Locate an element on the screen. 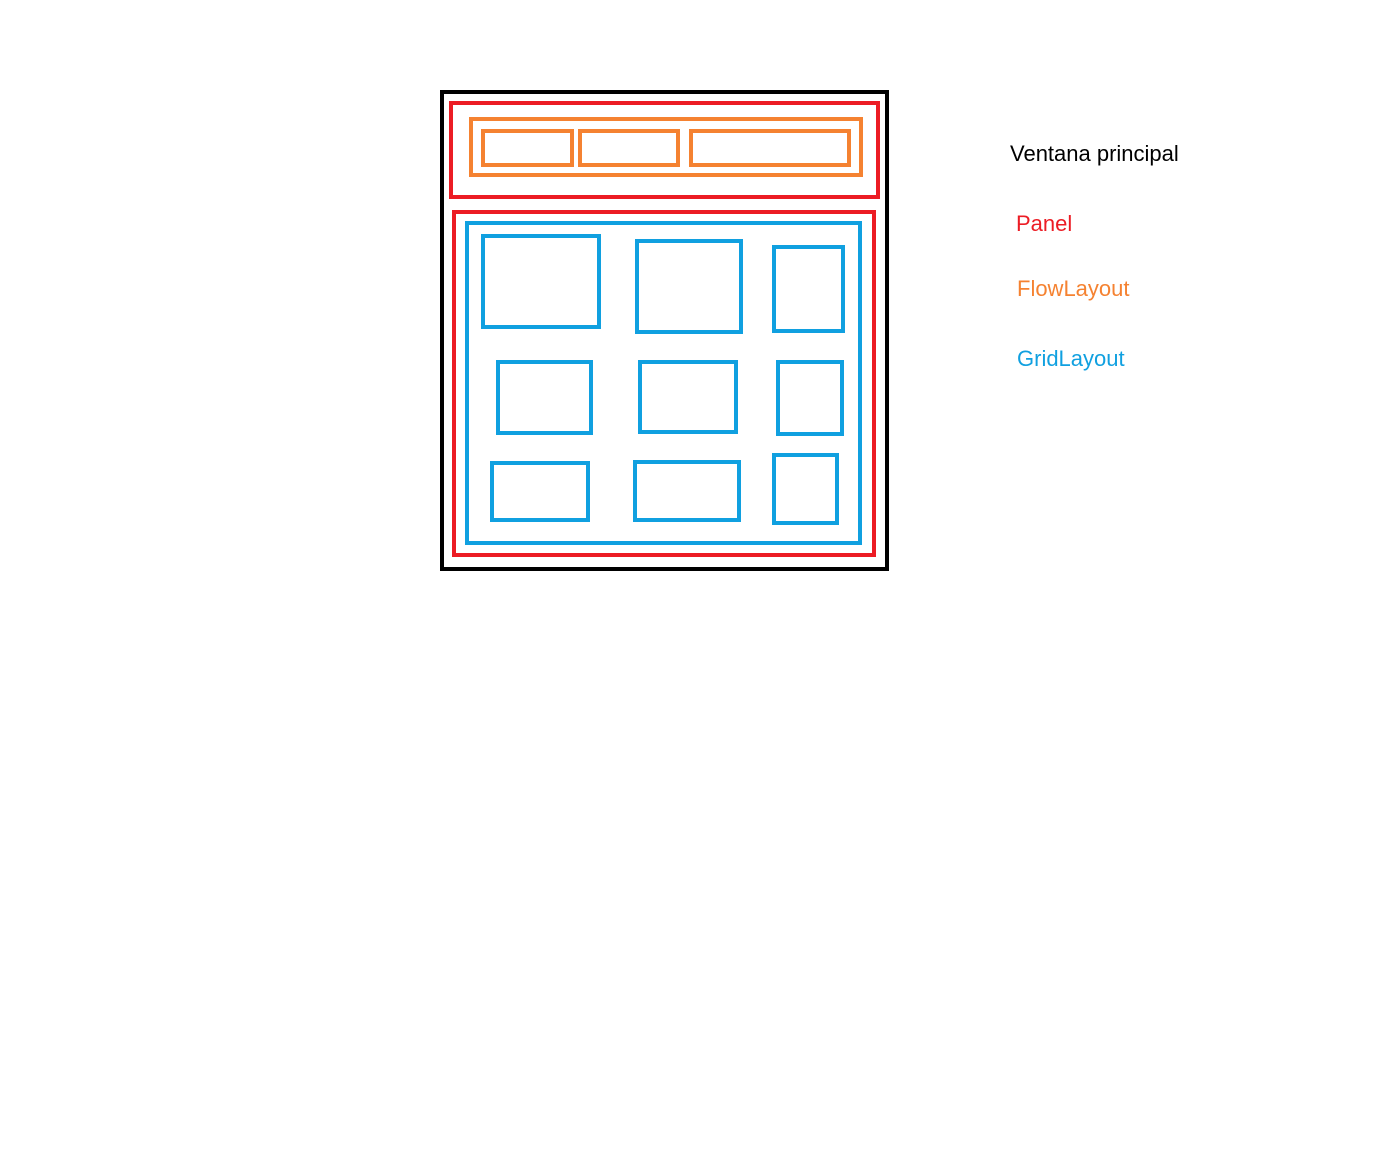  legend-gridlayout-label: GridLayout is located at coordinates (1071, 358).